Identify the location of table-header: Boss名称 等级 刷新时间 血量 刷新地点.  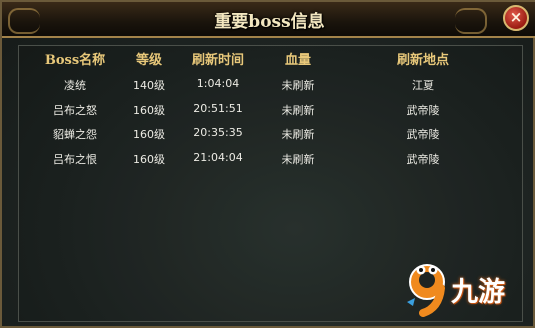
(269, 60).